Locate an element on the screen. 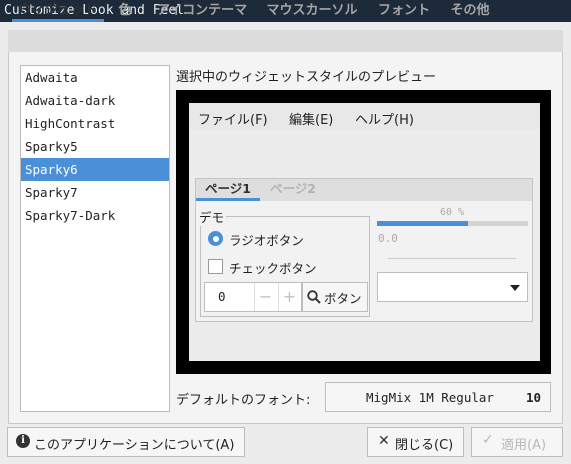  chevron-down-icon is located at coordinates (515, 288).